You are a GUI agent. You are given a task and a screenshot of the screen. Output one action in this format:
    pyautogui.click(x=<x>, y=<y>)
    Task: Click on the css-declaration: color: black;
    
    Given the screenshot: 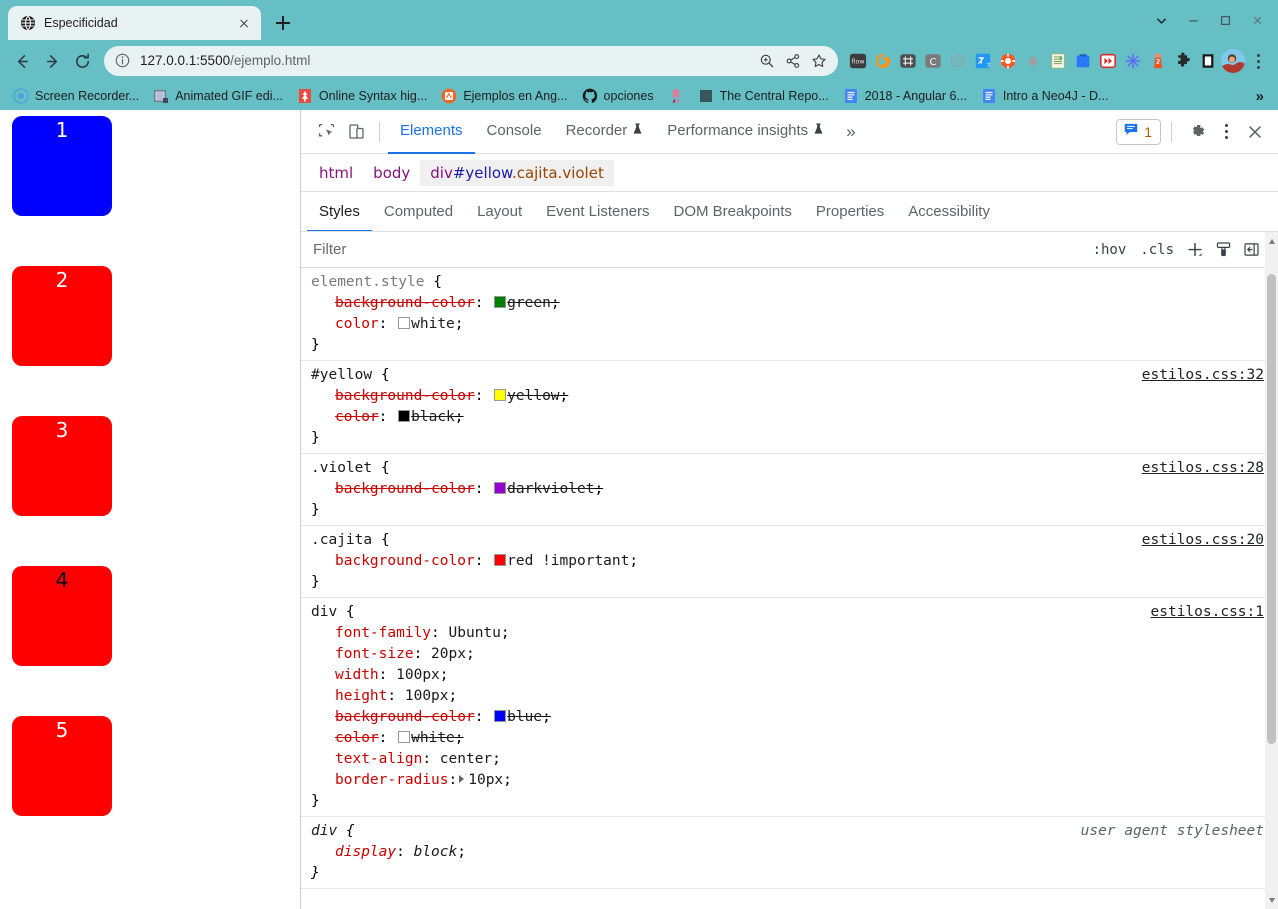 What is the action you would take?
    pyautogui.click(x=789, y=417)
    